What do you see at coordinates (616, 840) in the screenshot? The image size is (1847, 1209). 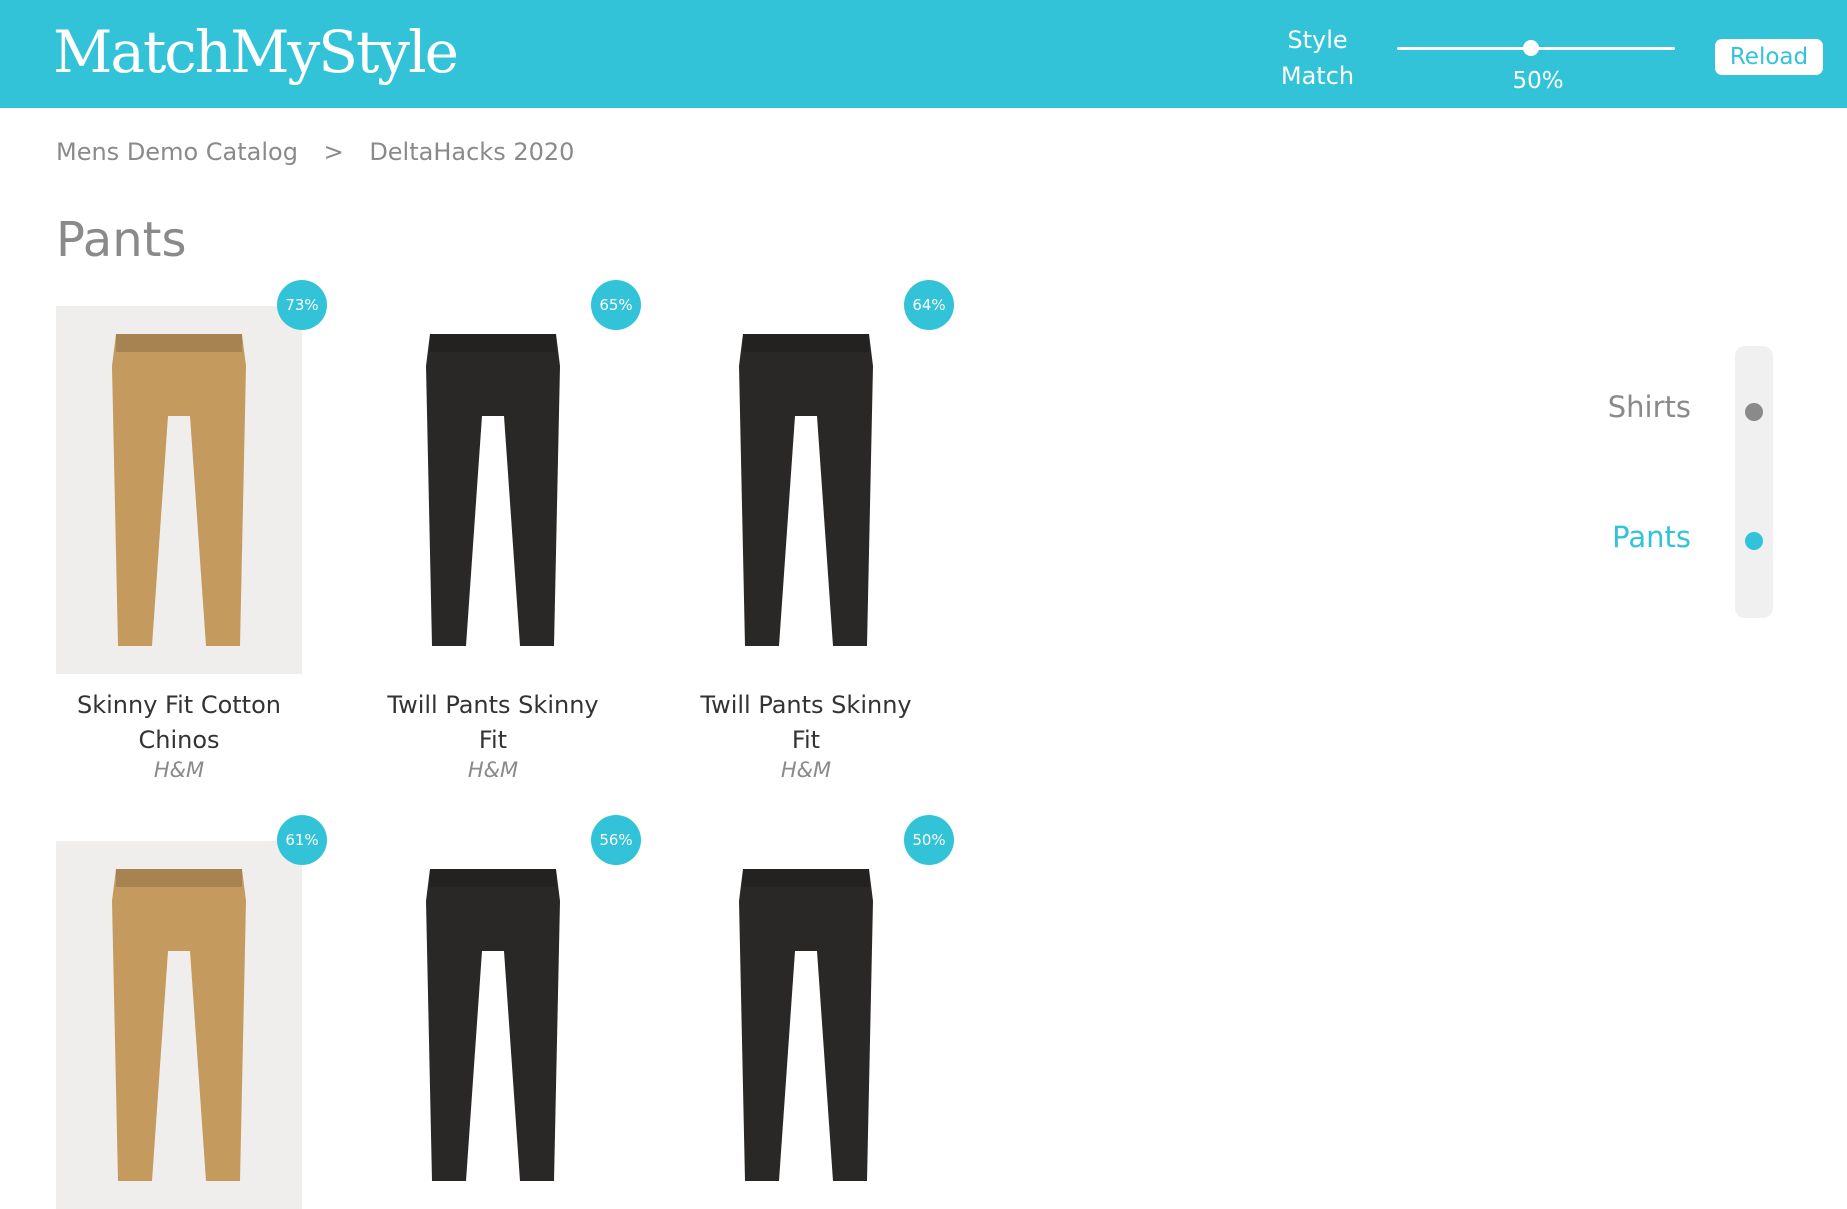 I see `match-badge: 56%` at bounding box center [616, 840].